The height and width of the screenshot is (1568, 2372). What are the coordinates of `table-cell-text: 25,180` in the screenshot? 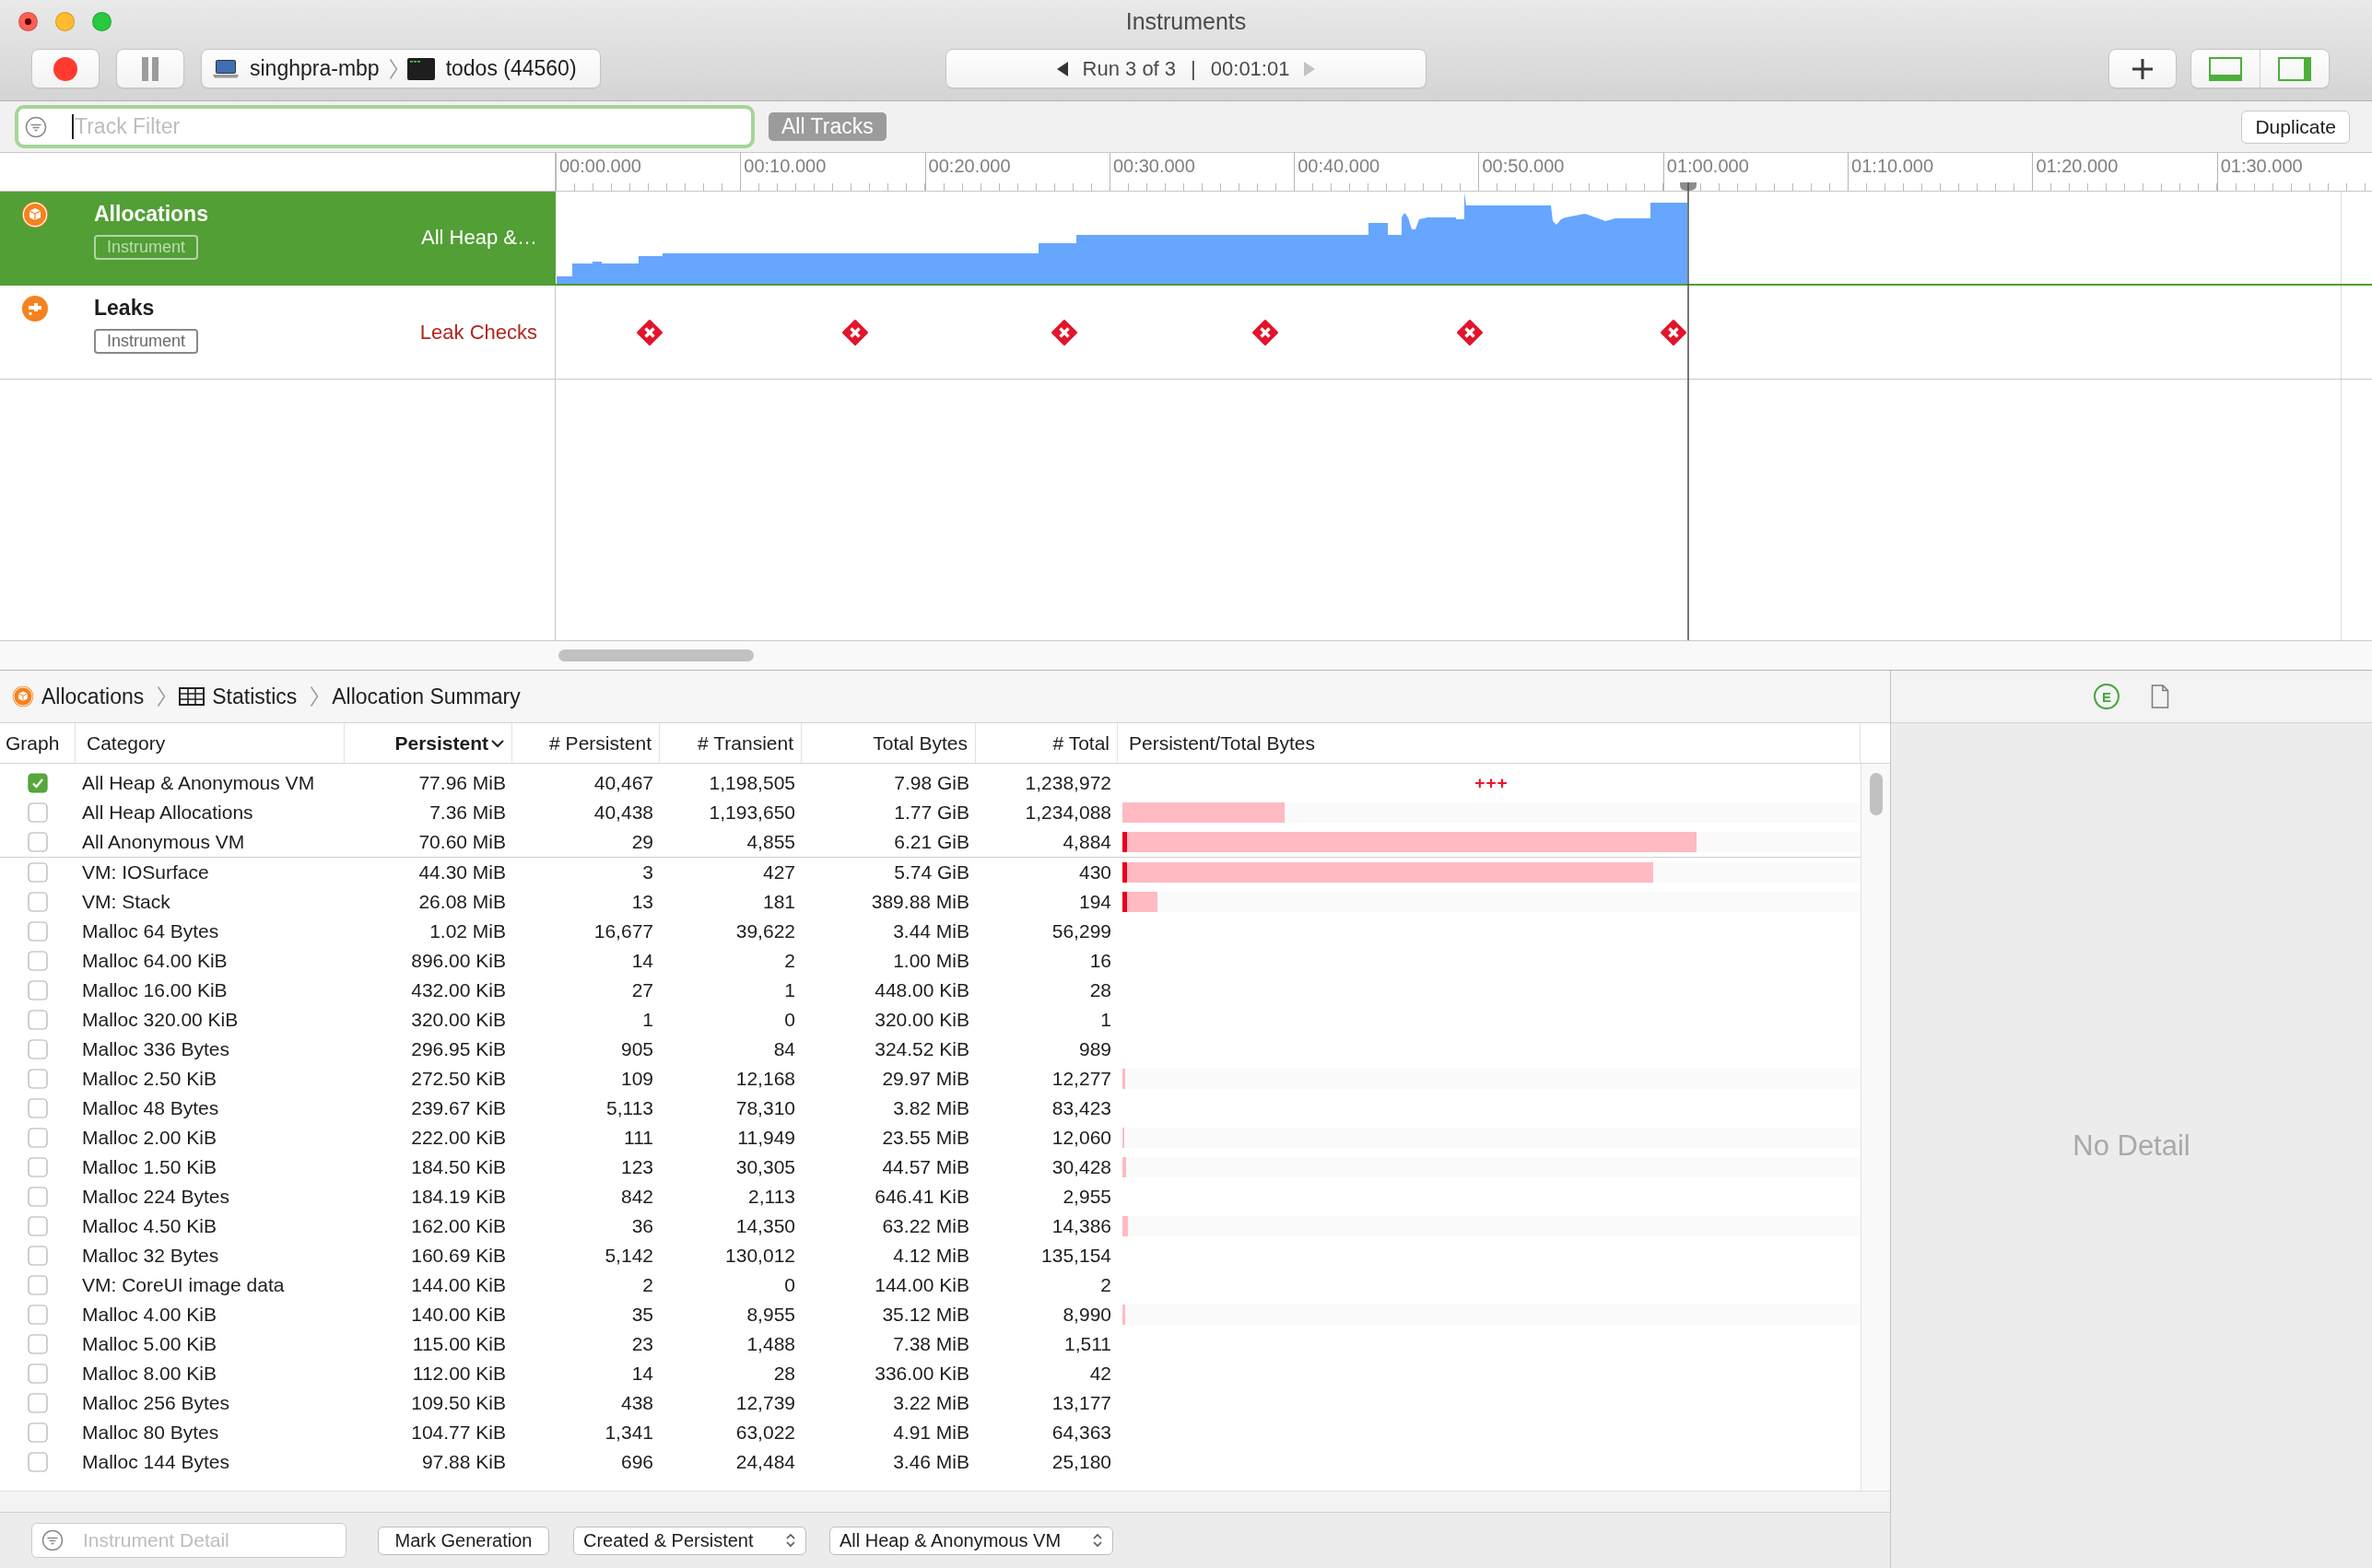 It's located at (1081, 1462).